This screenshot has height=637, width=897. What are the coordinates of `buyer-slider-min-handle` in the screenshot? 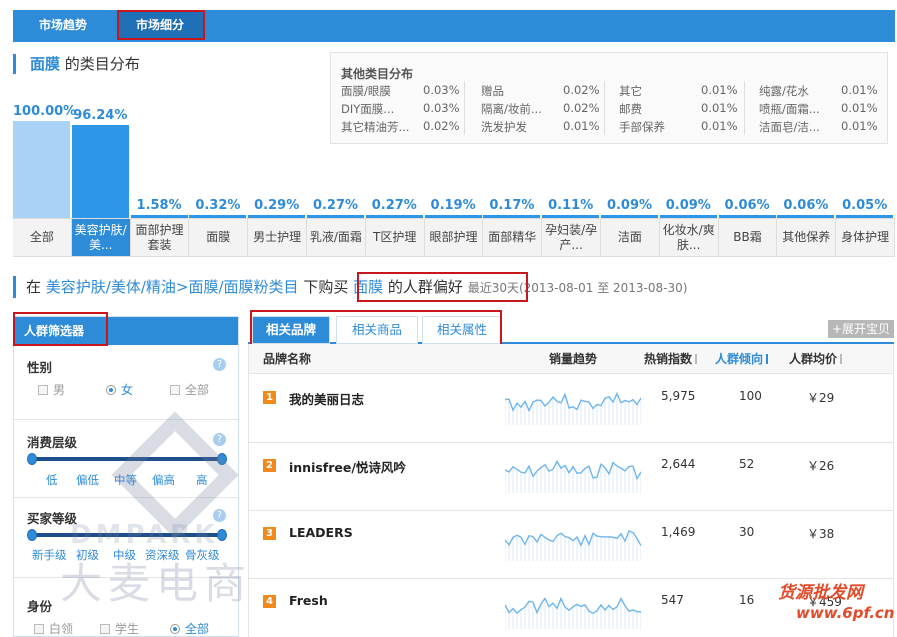 It's located at (32, 535).